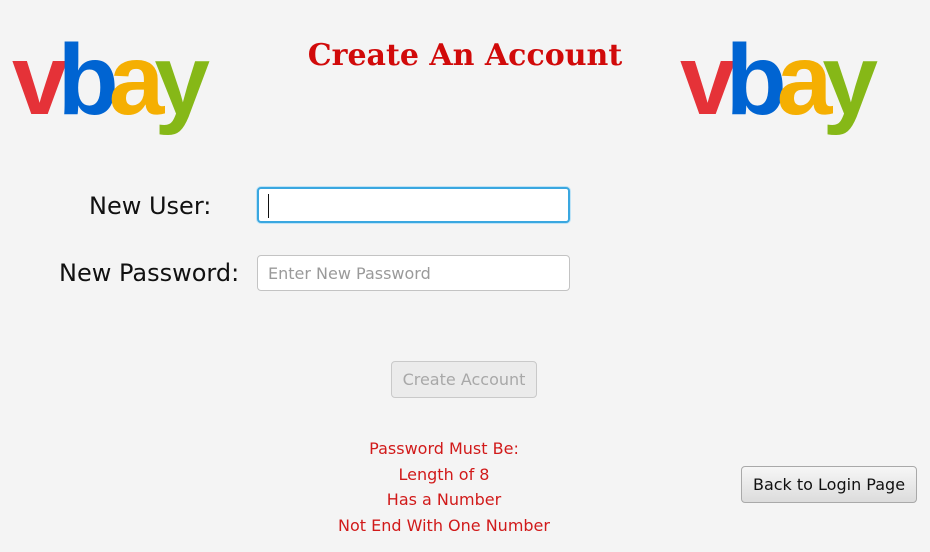 The height and width of the screenshot is (552, 930). I want to click on text-caret, so click(268, 206).